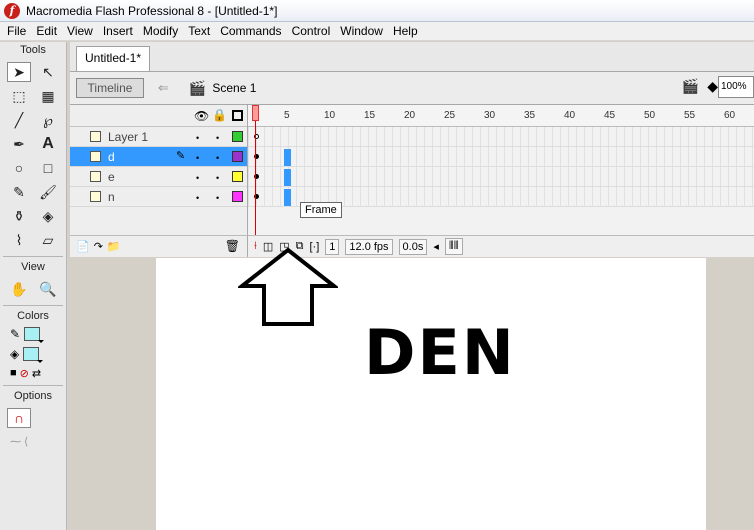 The height and width of the screenshot is (530, 754). What do you see at coordinates (436, 246) in the screenshot?
I see `scroll-left-icon: ◂` at bounding box center [436, 246].